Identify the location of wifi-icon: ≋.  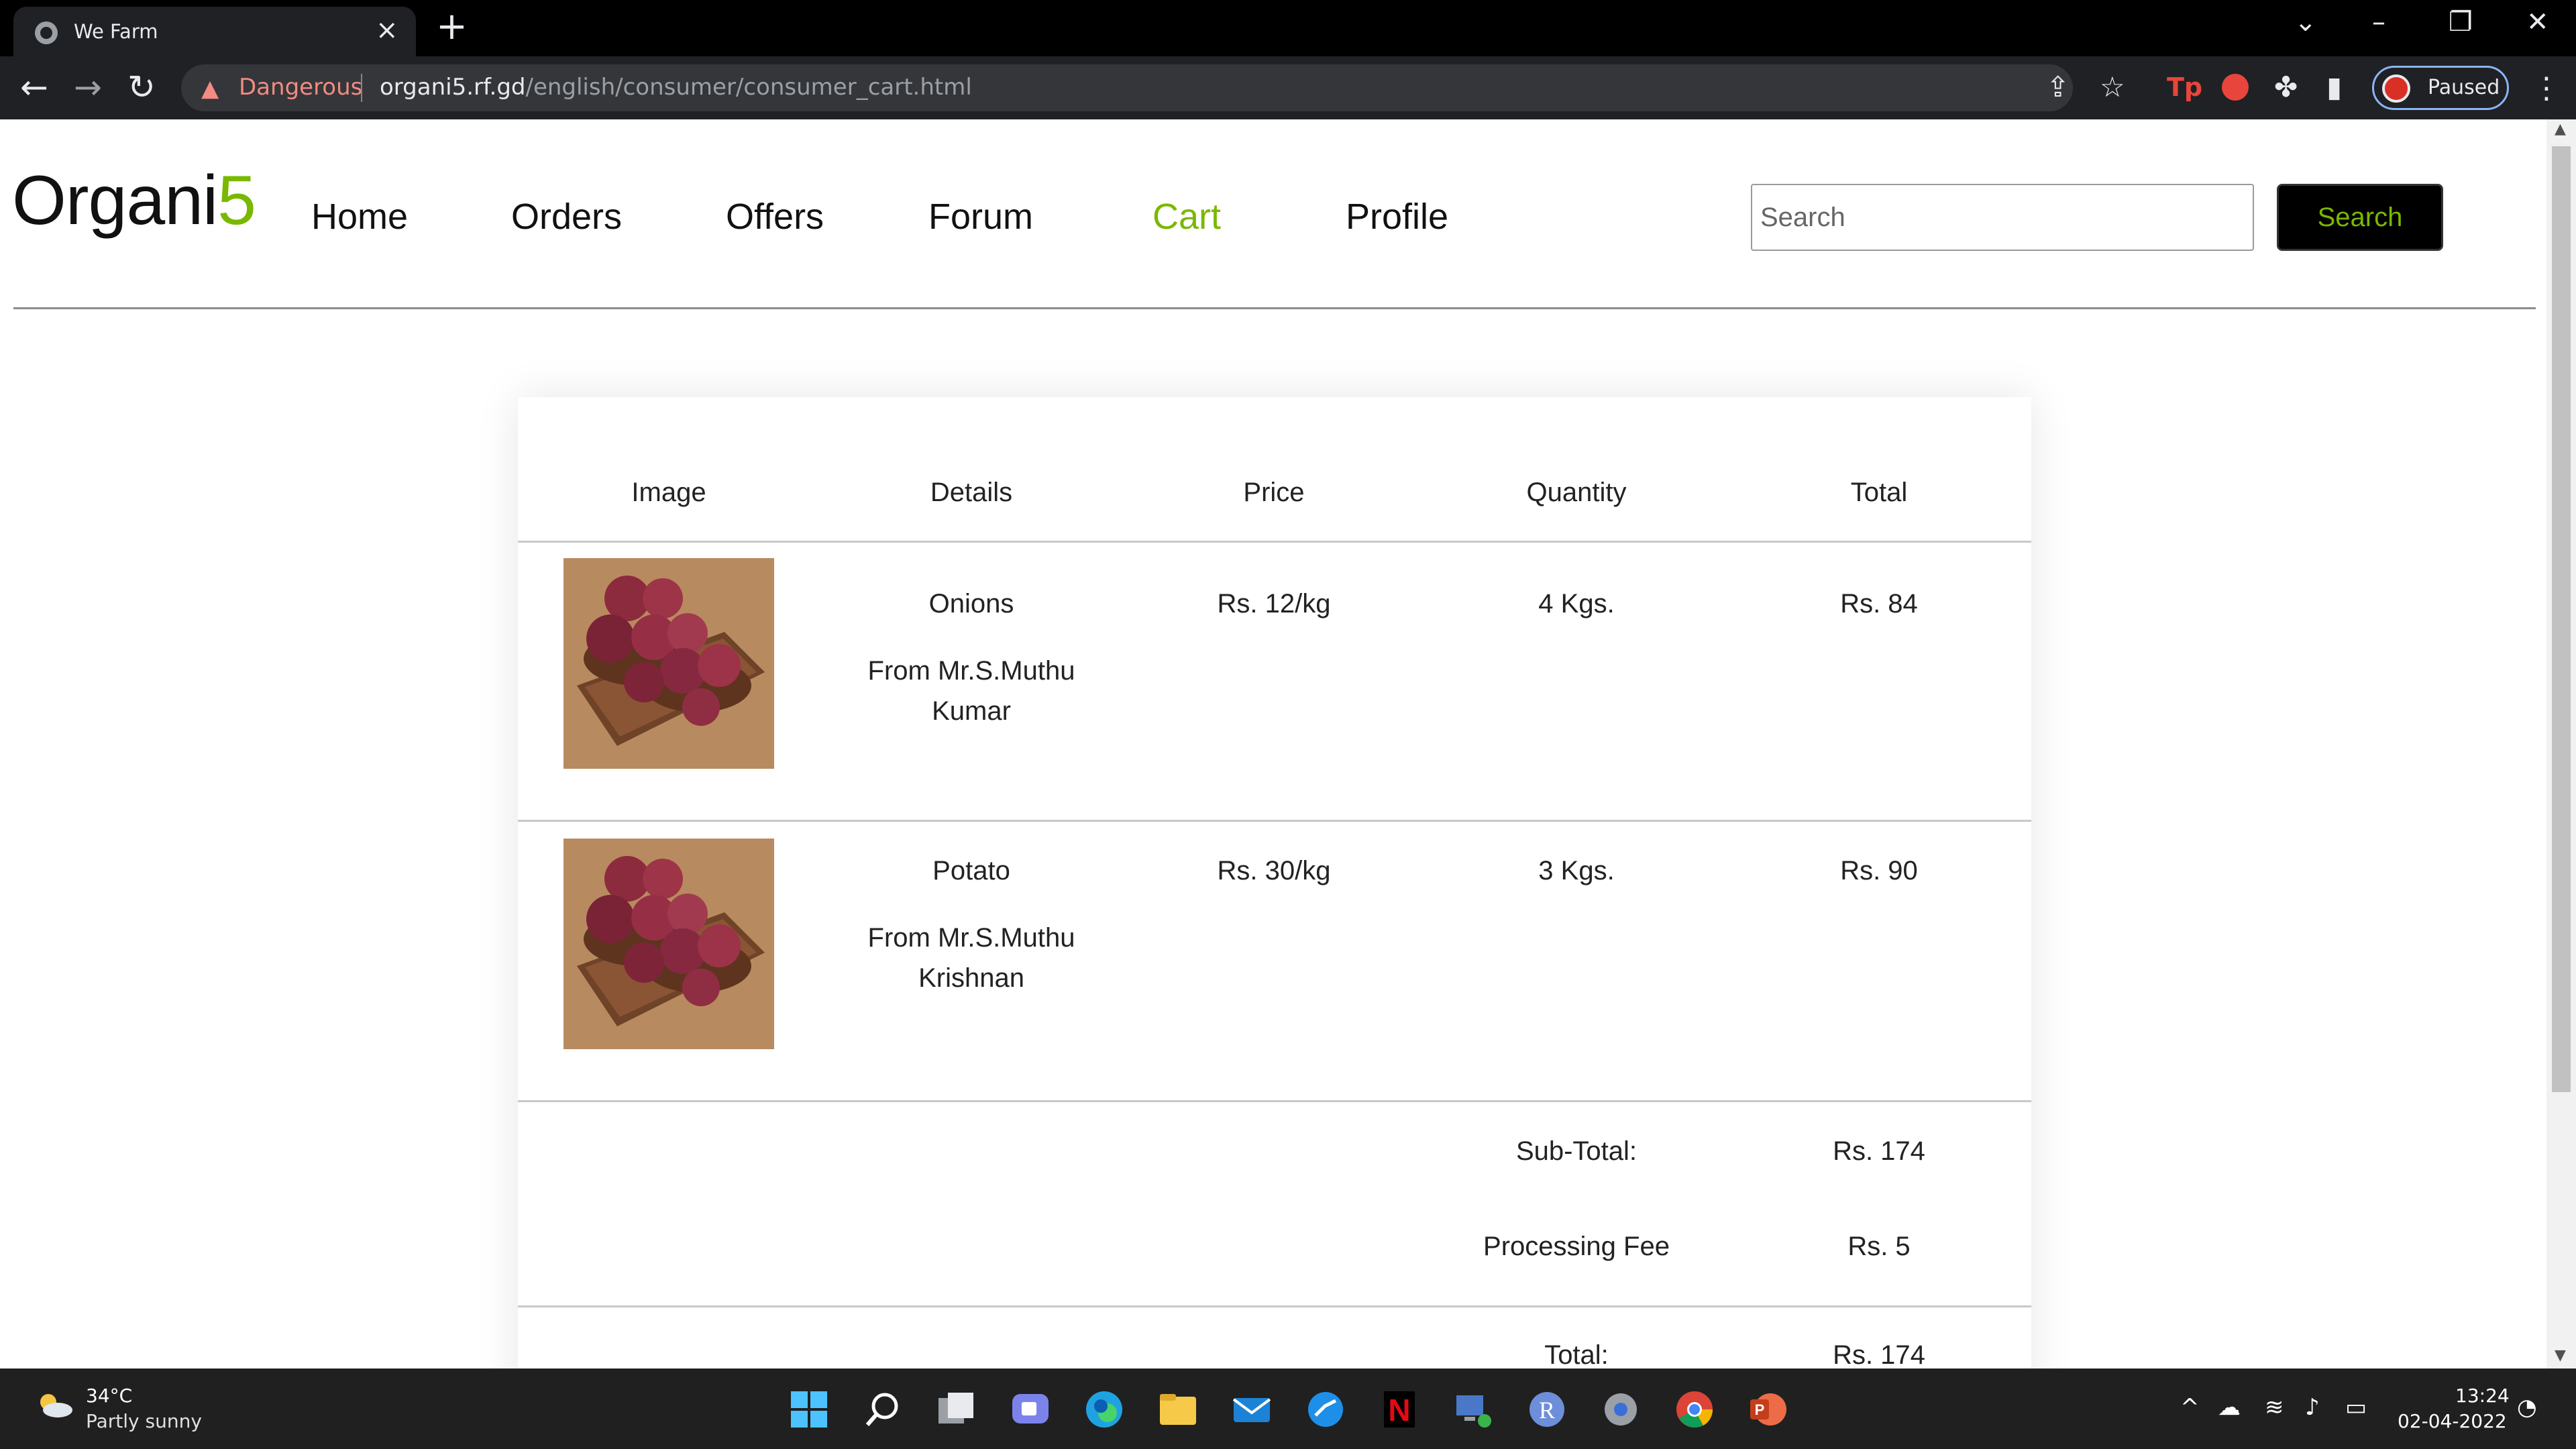
(2274, 1407).